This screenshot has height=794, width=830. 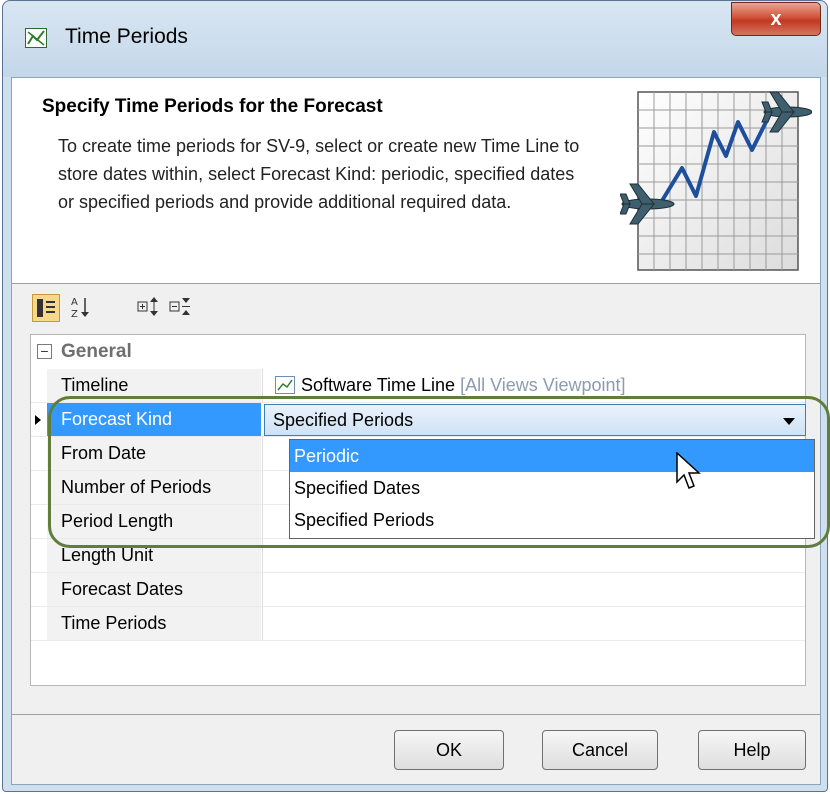 What do you see at coordinates (789, 421) in the screenshot?
I see `chevron-down-icon` at bounding box center [789, 421].